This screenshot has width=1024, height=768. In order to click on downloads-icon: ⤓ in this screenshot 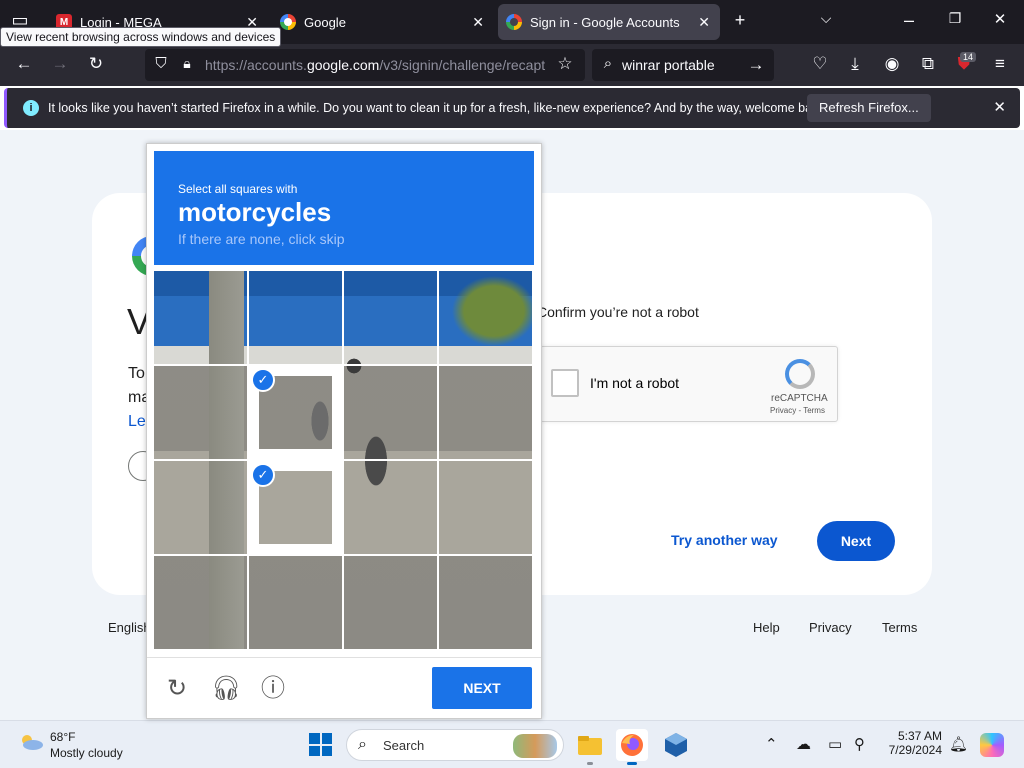, I will do `click(855, 64)`.